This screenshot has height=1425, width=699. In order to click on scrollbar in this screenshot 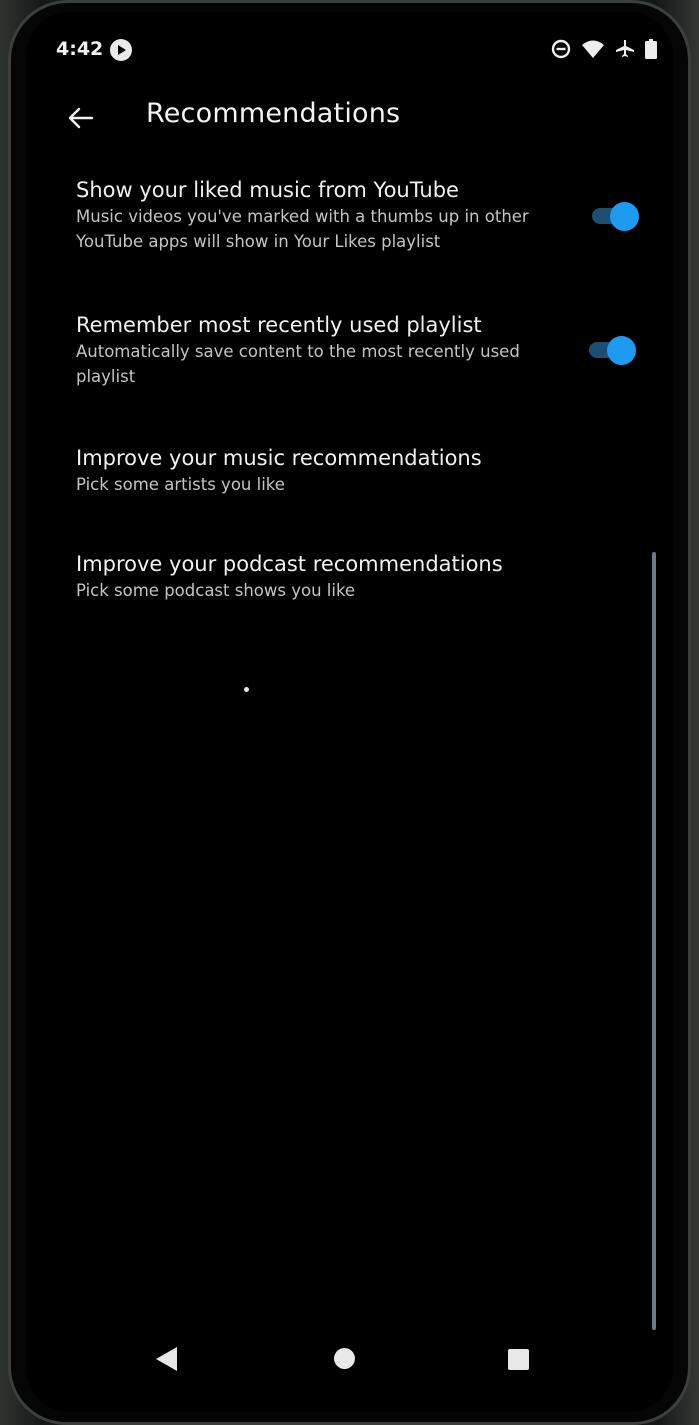, I will do `click(654, 941)`.